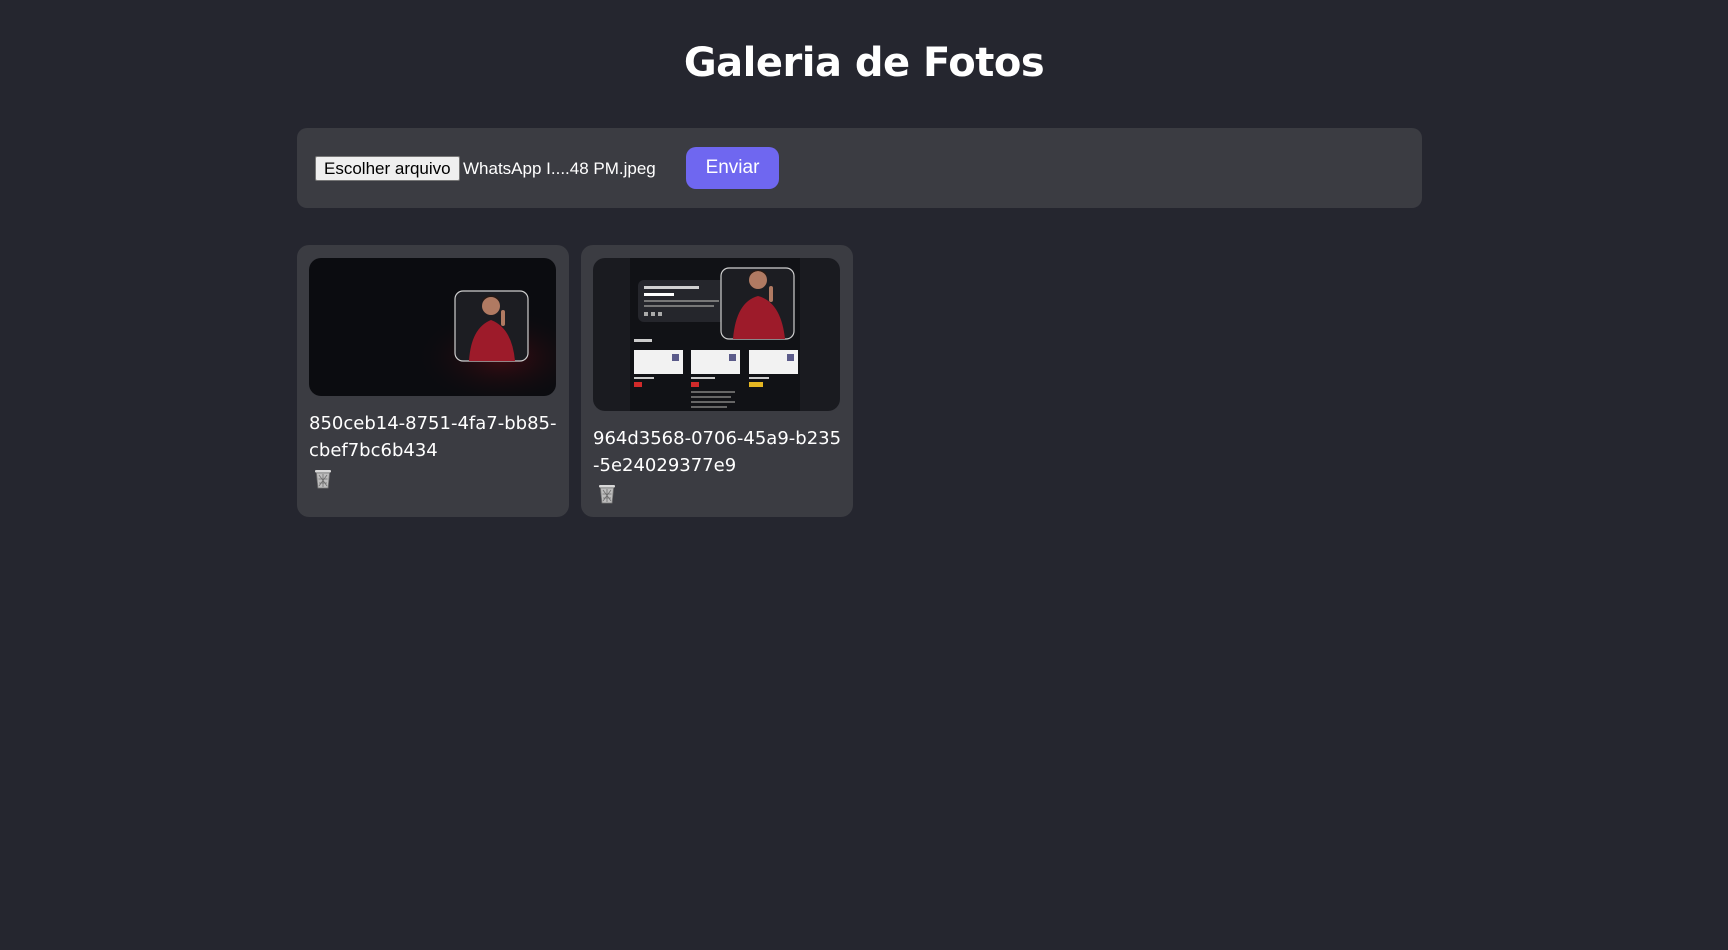 This screenshot has width=1728, height=950. I want to click on photo-card: 850ceb14-8751-4fa7-bb85-cbef7bc6b434, so click(433, 381).